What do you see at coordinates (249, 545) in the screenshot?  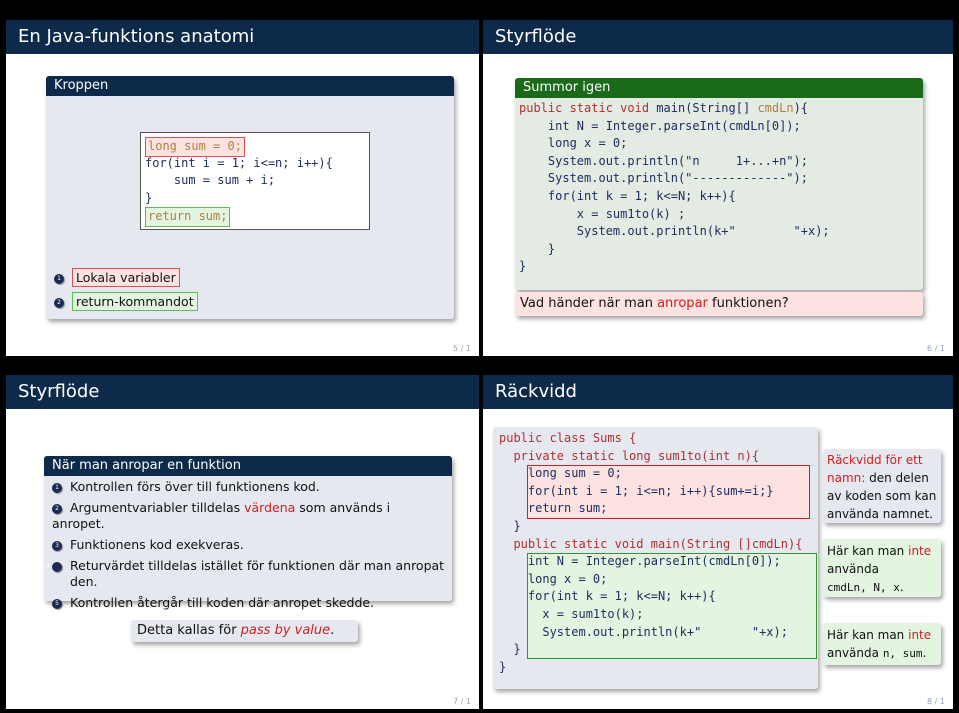 I see `list-item: 3 Funktionens kod exekveras.` at bounding box center [249, 545].